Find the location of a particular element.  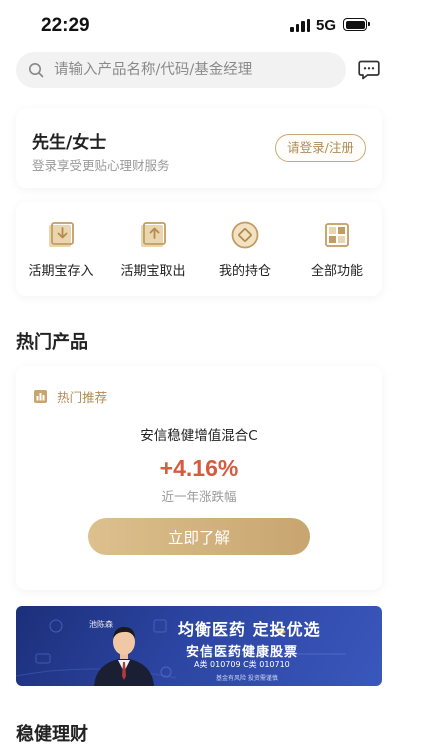

holdings-icon is located at coordinates (245, 235).